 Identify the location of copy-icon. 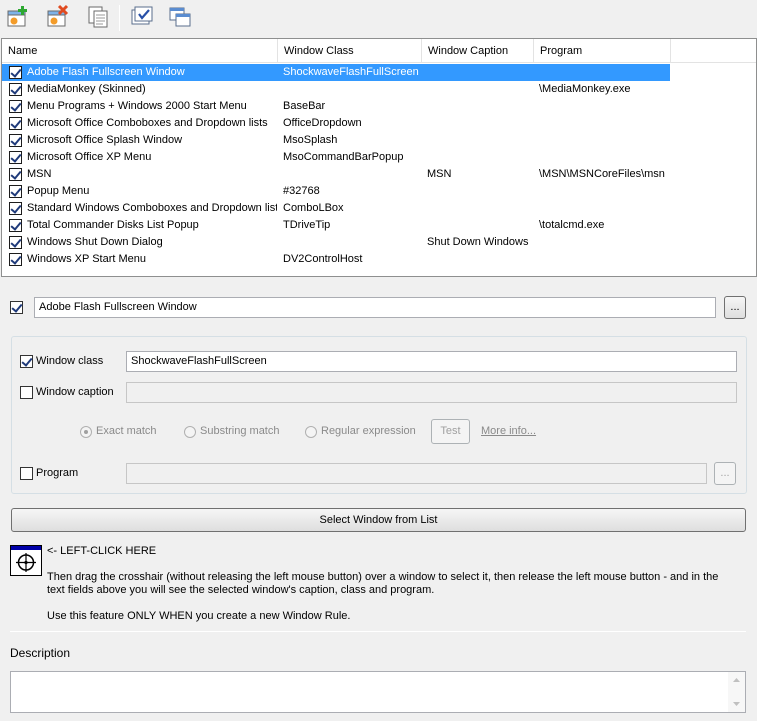
(98, 17).